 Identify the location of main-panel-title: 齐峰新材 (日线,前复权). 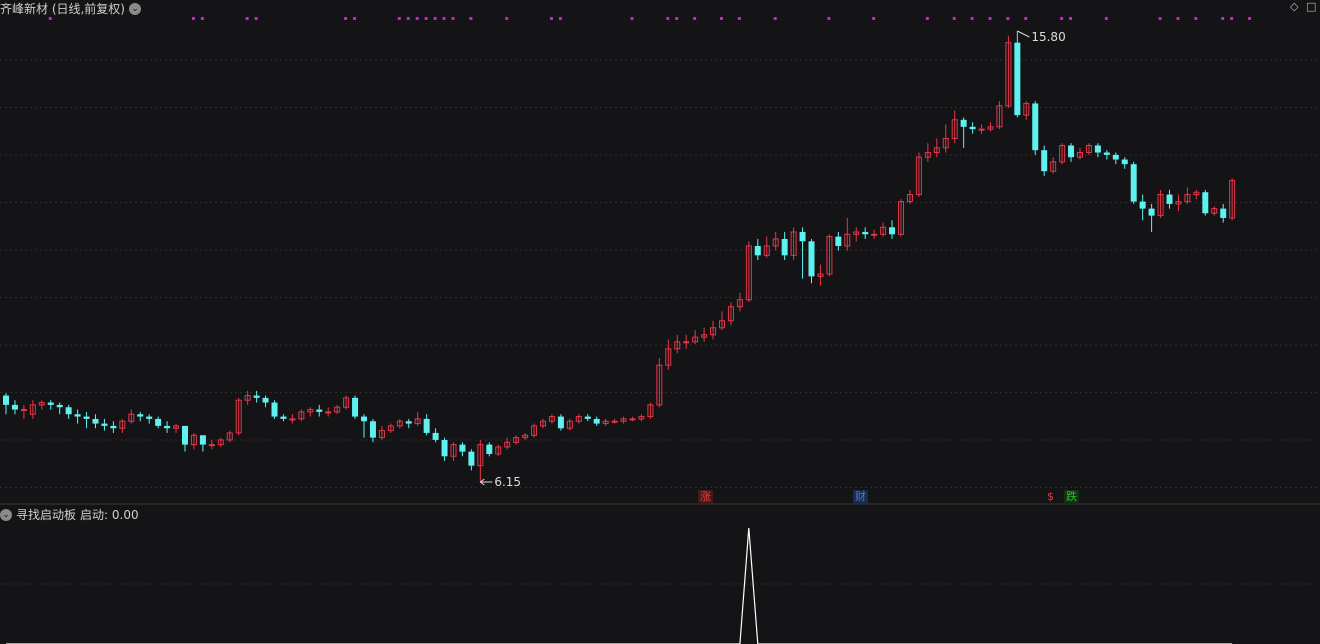
(62, 9).